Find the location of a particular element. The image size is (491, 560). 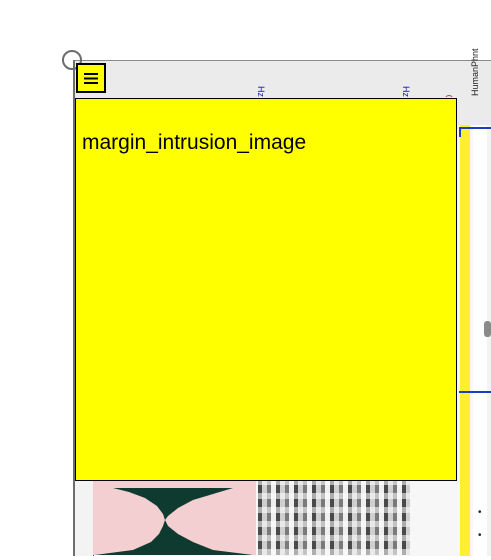

hz-label-left: Hz is located at coordinates (261, 91).